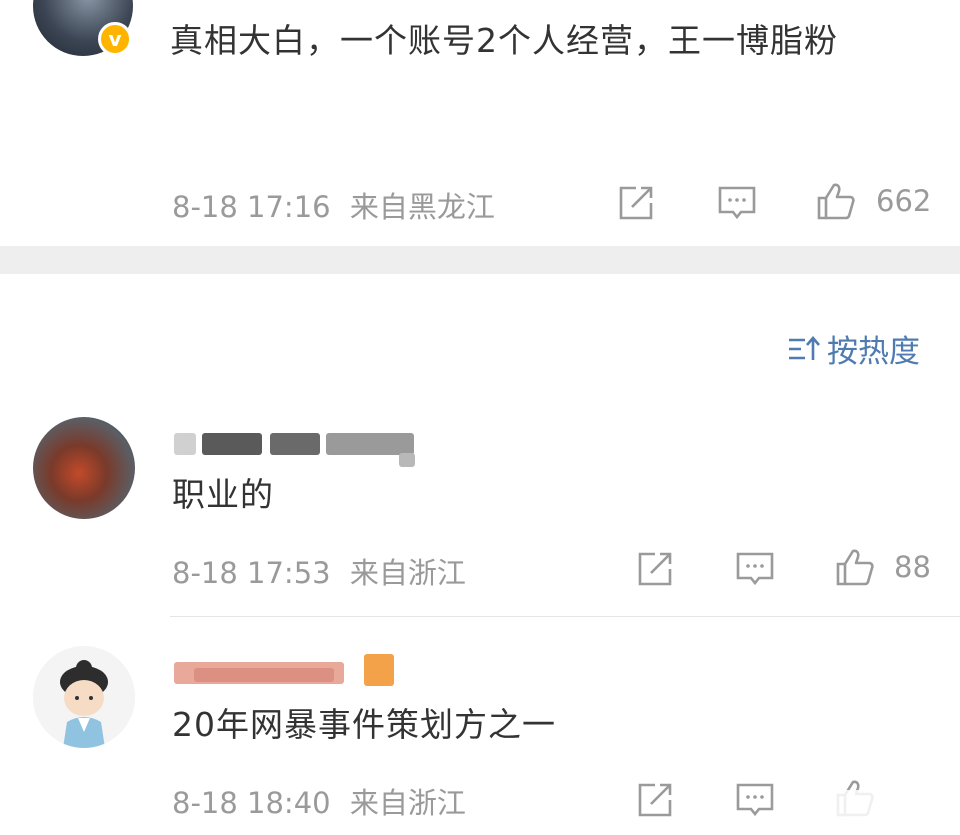 The image size is (960, 835). I want to click on post-time: 8-18 17:16, so click(251, 207).